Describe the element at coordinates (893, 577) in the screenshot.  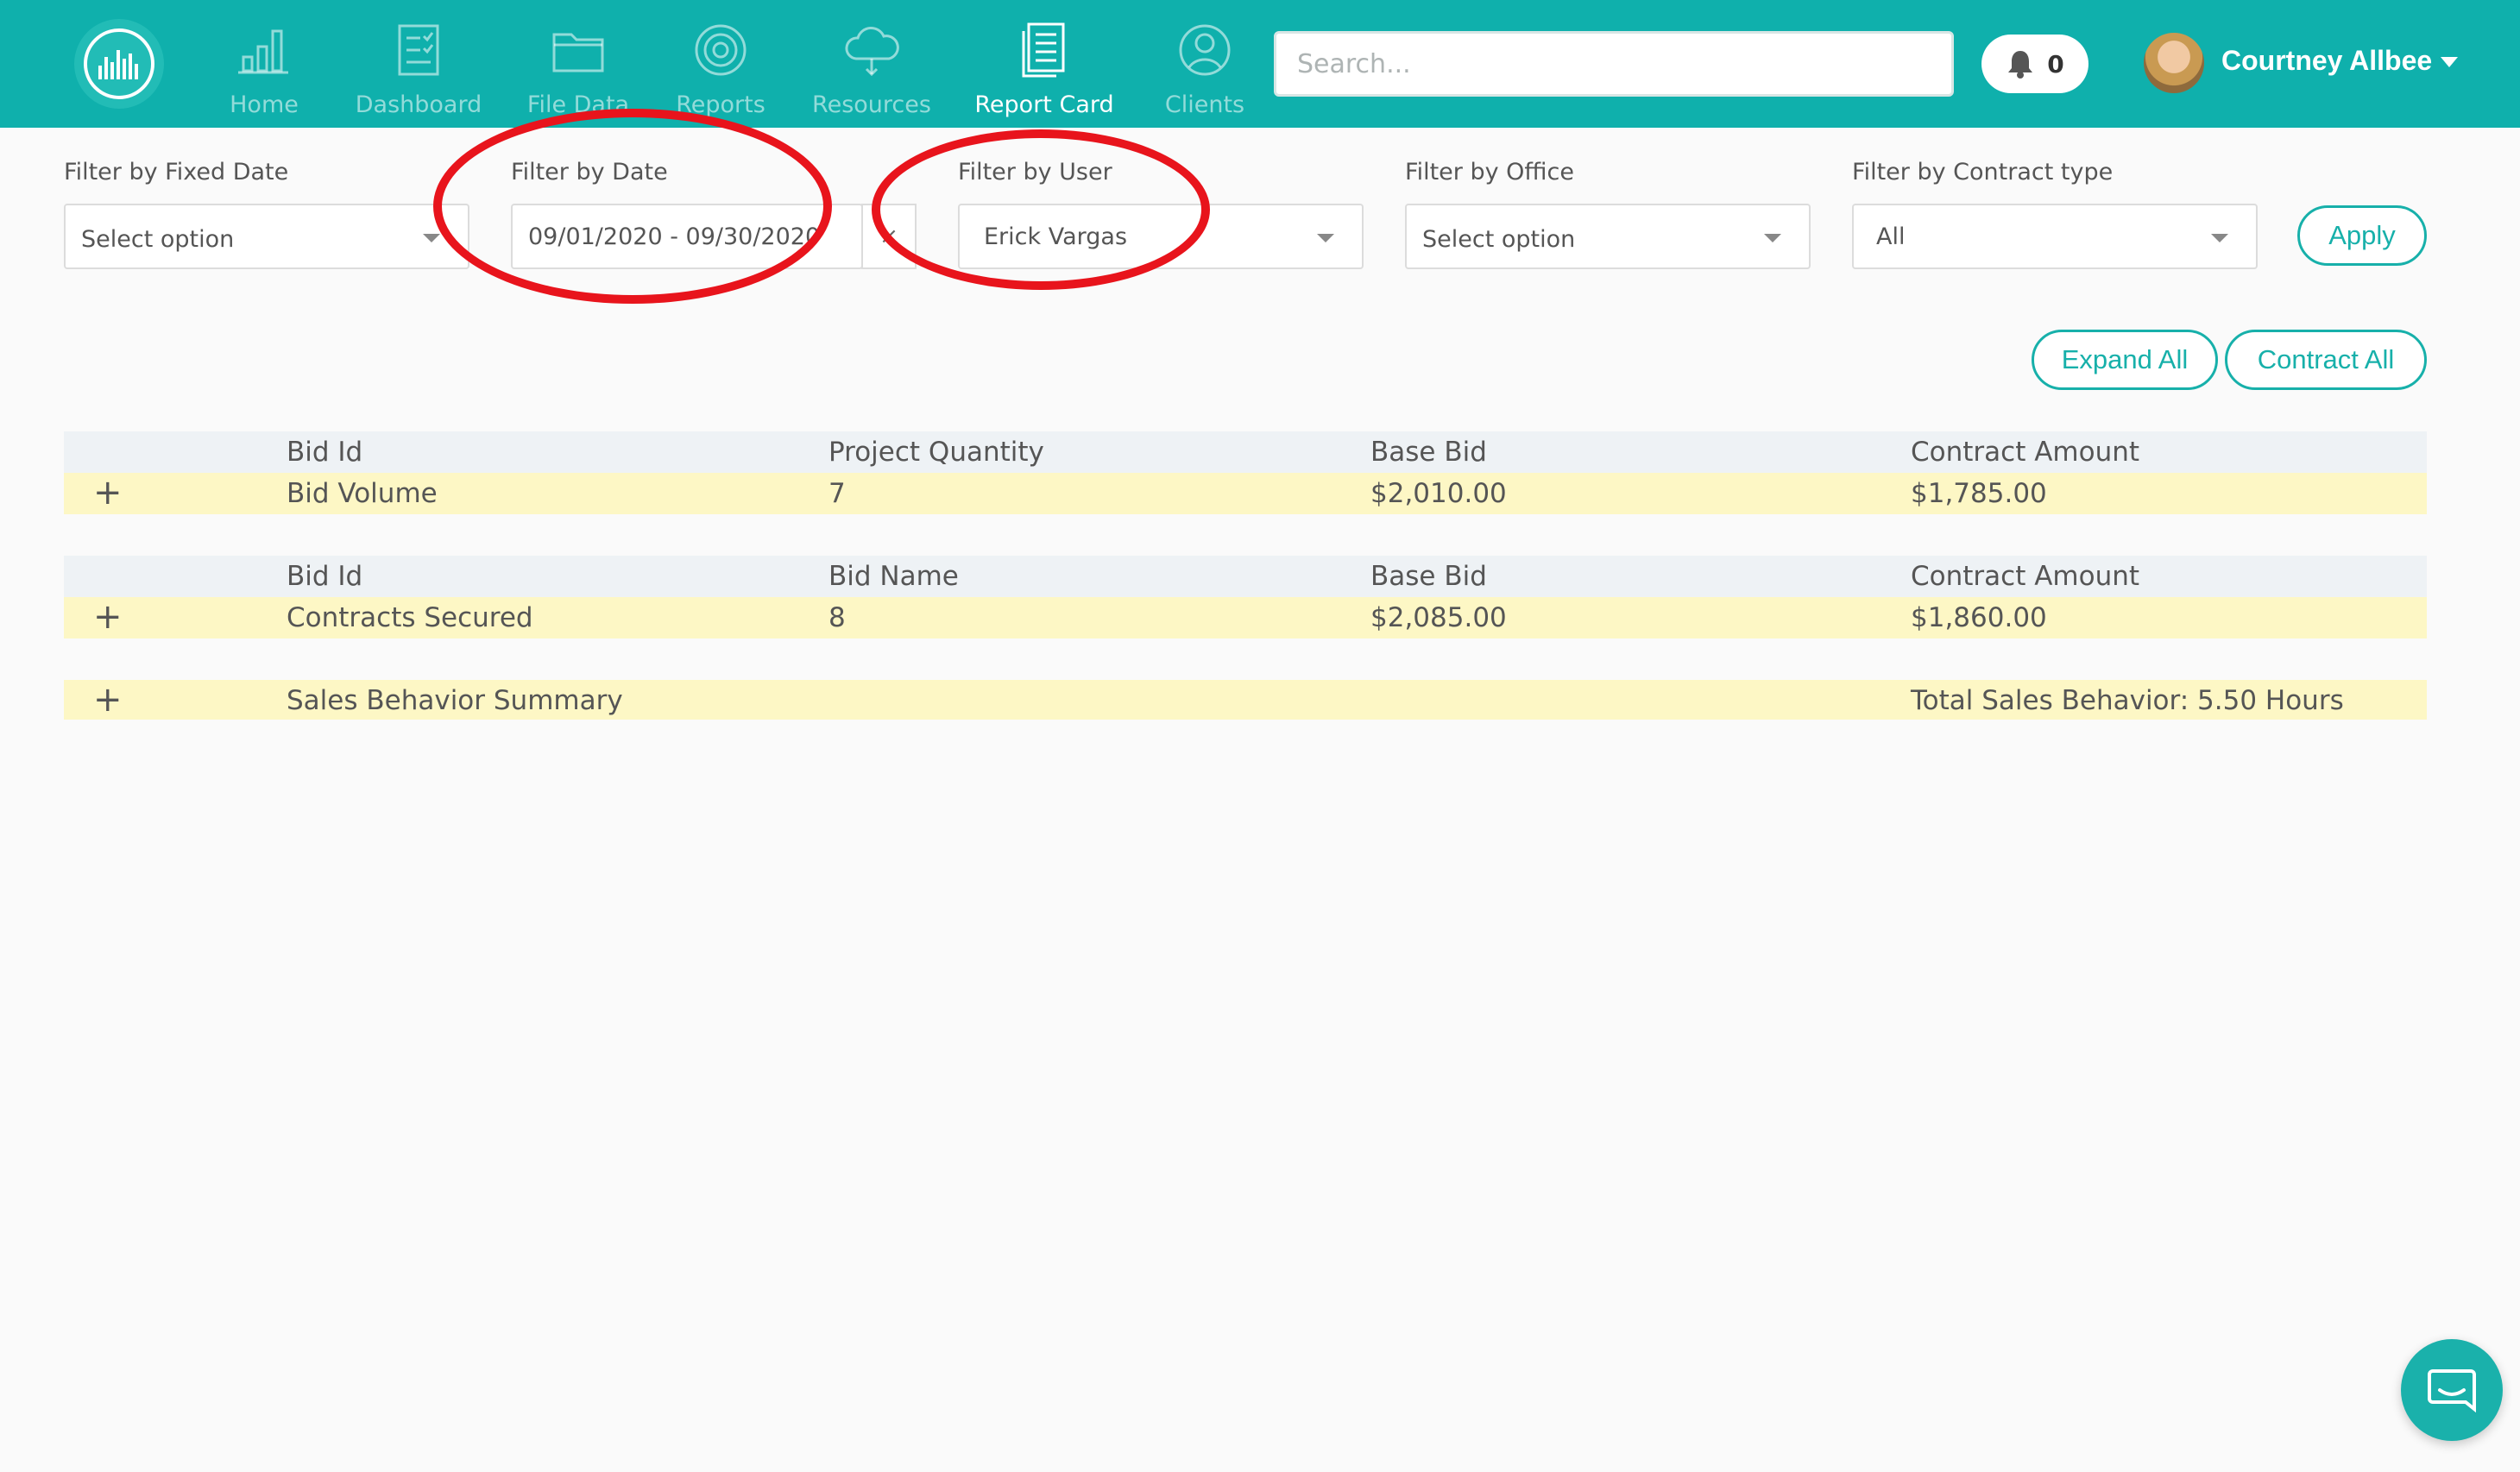
I see `header-bid-name: Bid Name` at that location.